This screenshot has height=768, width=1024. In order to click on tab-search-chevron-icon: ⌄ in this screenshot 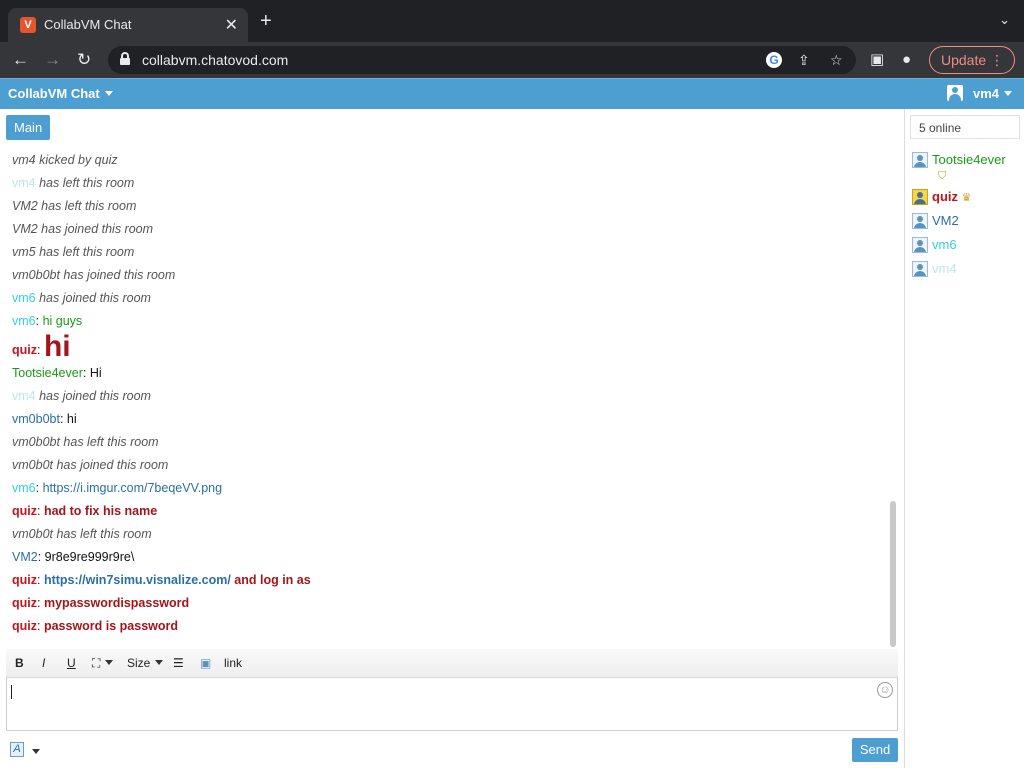, I will do `click(1004, 20)`.